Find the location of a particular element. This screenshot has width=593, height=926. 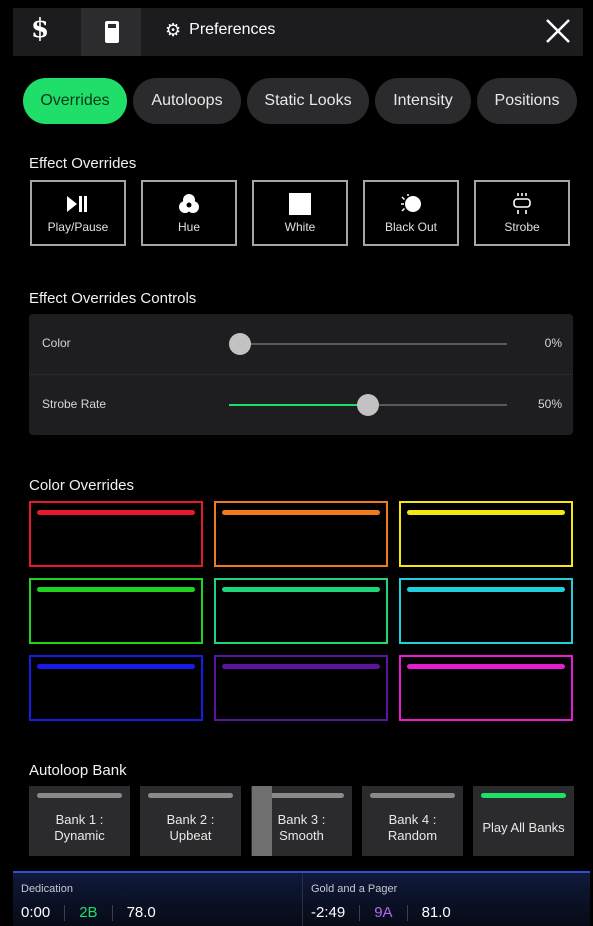

autoloop-bank-title: Autoloop Bank is located at coordinates (78, 770).